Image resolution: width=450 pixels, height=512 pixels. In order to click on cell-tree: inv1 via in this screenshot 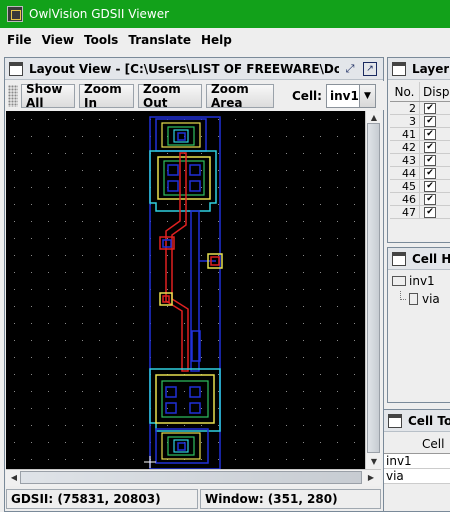, I will do `click(416, 290)`.